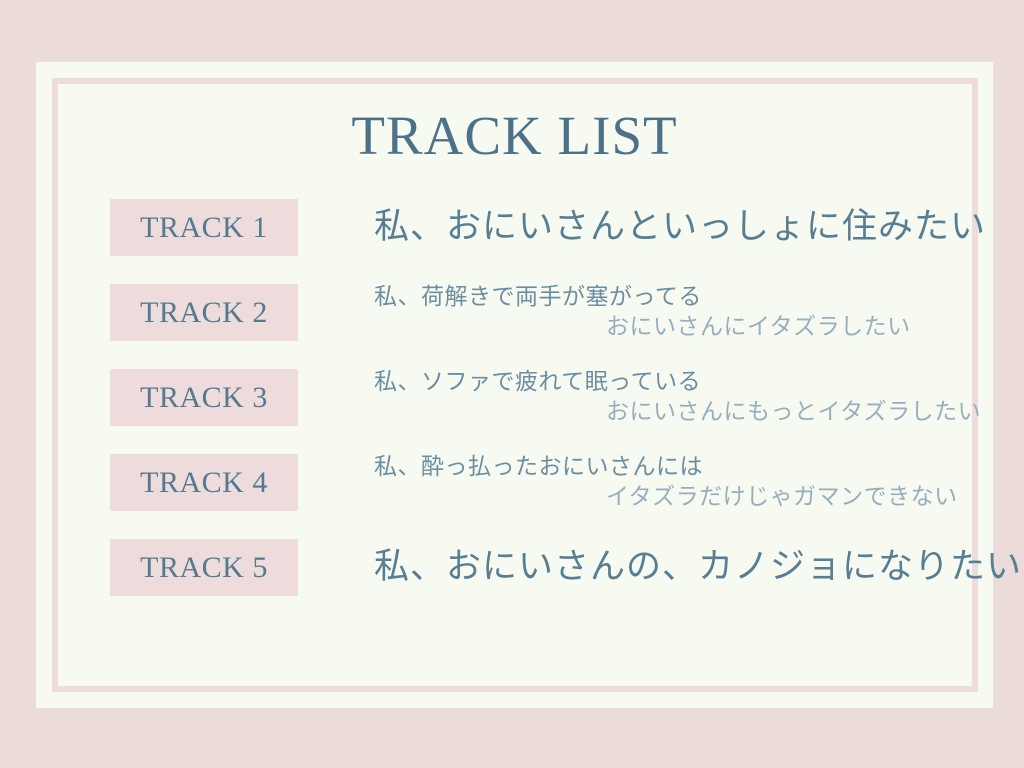 This screenshot has height=768, width=1024. I want to click on track-title-3: 私、ソファで疲れて眠っている おにいさんにもっとイタズラしたい, so click(678, 398).